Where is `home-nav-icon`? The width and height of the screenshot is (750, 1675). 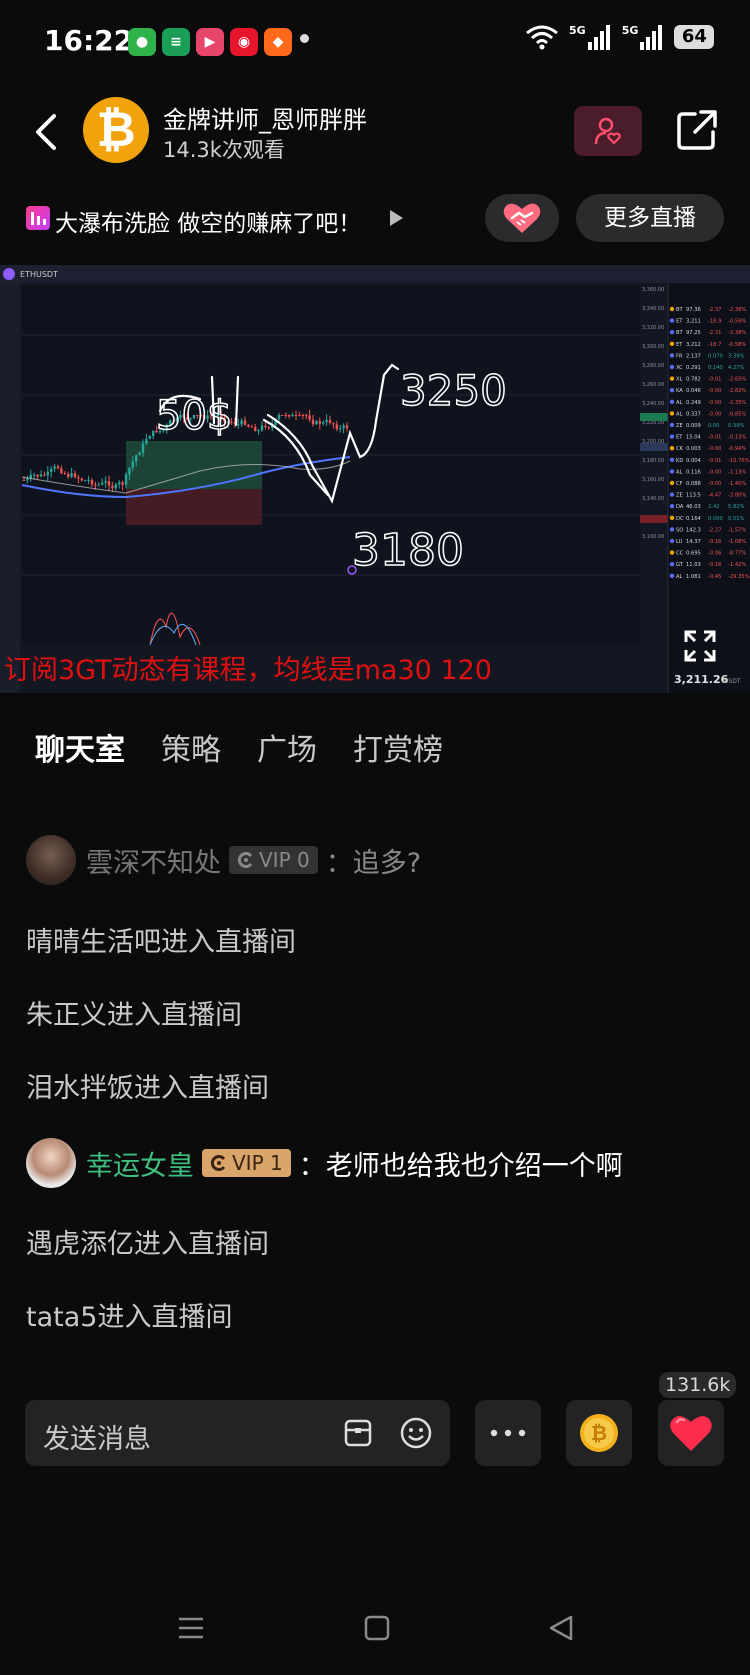 home-nav-icon is located at coordinates (377, 1628).